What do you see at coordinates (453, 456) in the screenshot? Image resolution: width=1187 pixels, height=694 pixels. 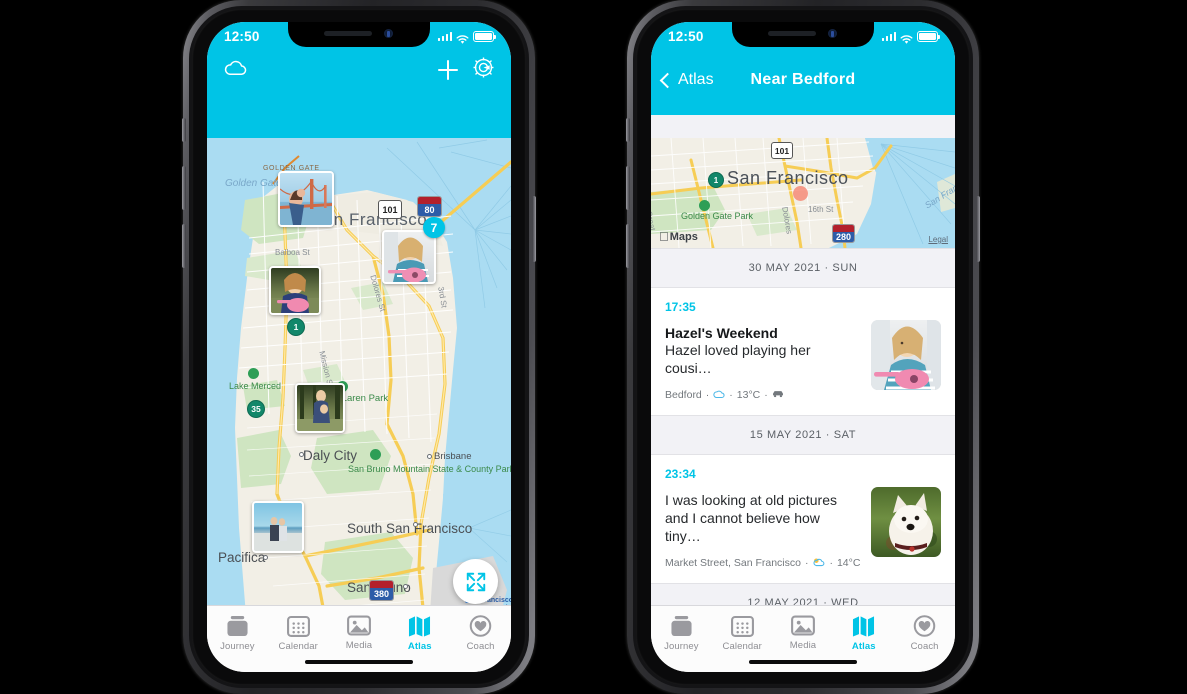 I see `map-label-brisbane: Brisbane` at bounding box center [453, 456].